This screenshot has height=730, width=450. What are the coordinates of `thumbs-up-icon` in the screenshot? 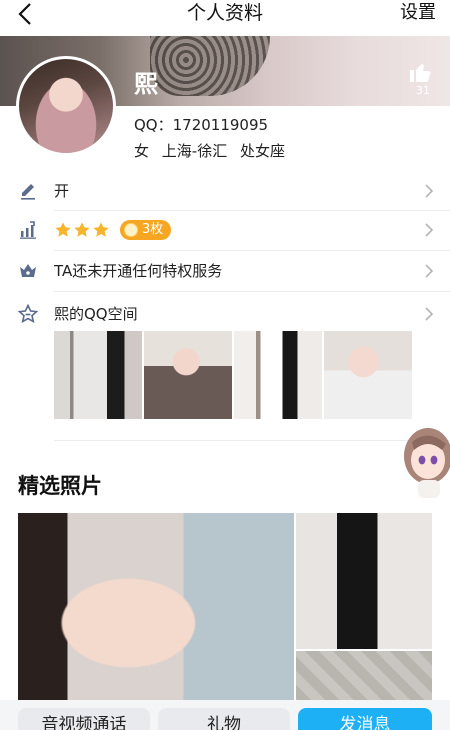 It's located at (420, 72).